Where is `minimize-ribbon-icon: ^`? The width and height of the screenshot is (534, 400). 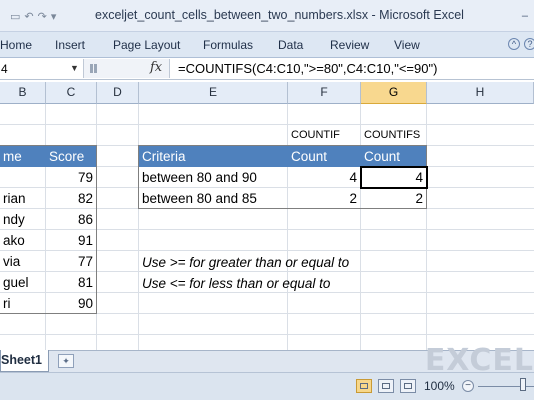
minimize-ribbon-icon: ^ is located at coordinates (514, 44).